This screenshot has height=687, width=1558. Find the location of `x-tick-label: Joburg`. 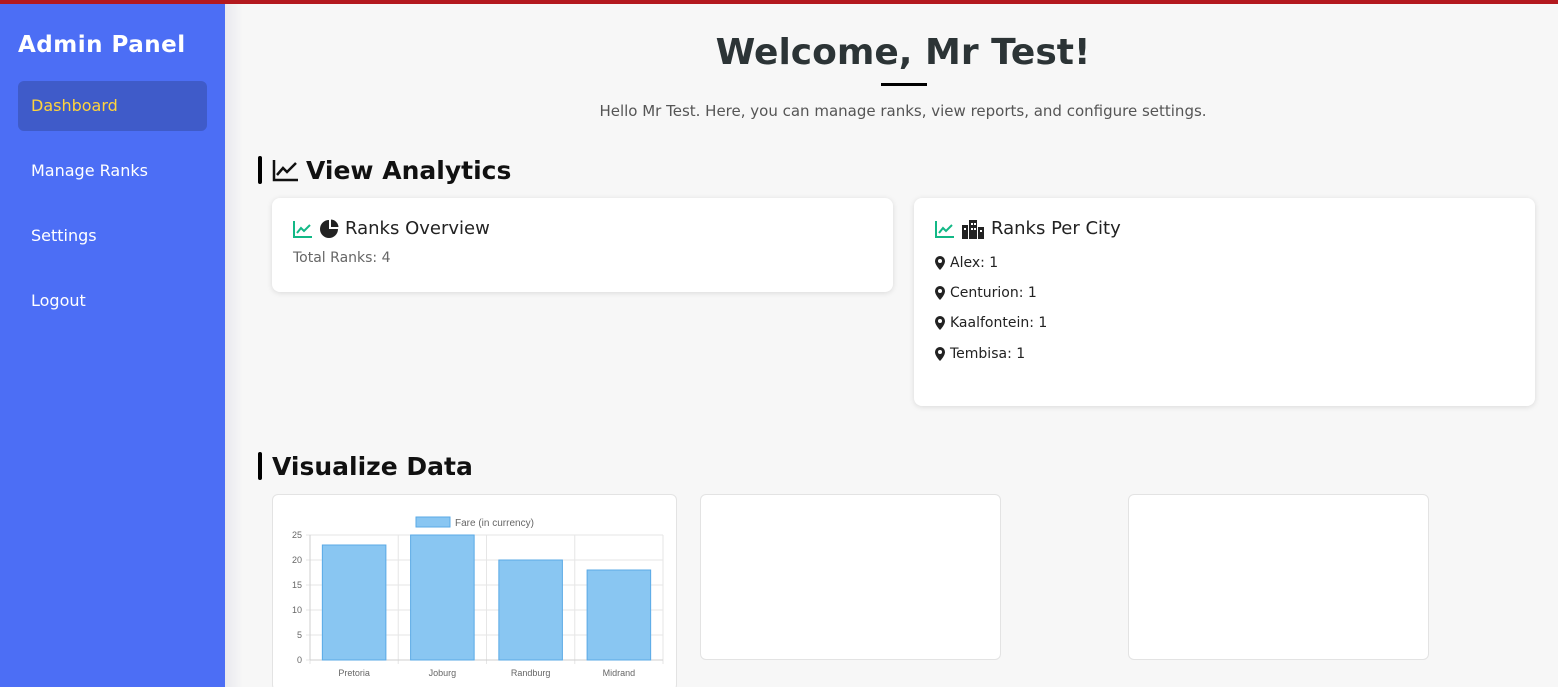

x-tick-label: Joburg is located at coordinates (443, 673).